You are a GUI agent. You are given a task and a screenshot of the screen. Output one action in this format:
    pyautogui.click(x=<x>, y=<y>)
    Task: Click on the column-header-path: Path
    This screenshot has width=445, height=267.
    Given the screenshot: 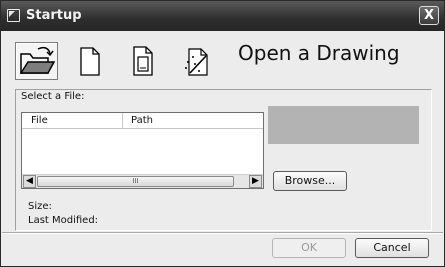 What is the action you would take?
    pyautogui.click(x=193, y=121)
    